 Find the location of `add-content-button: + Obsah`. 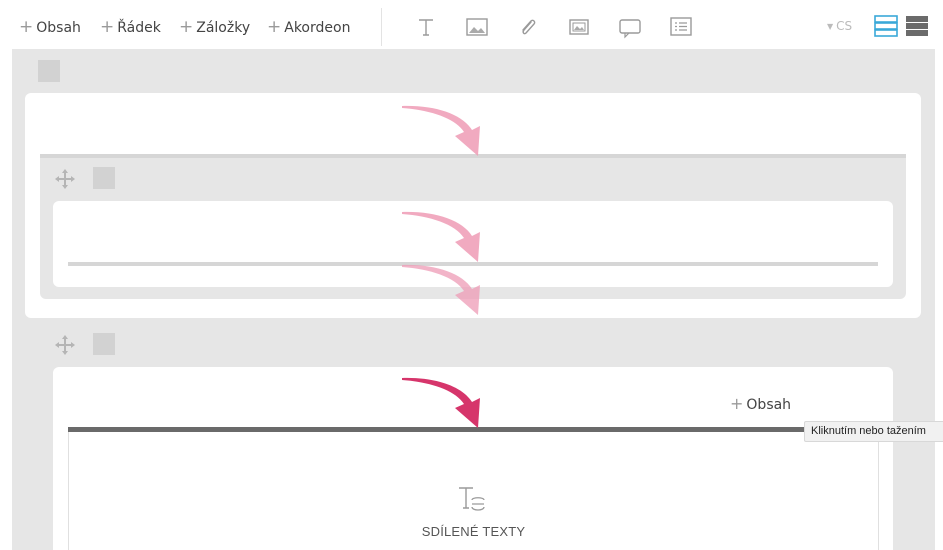

add-content-button: + Obsah is located at coordinates (50, 27).